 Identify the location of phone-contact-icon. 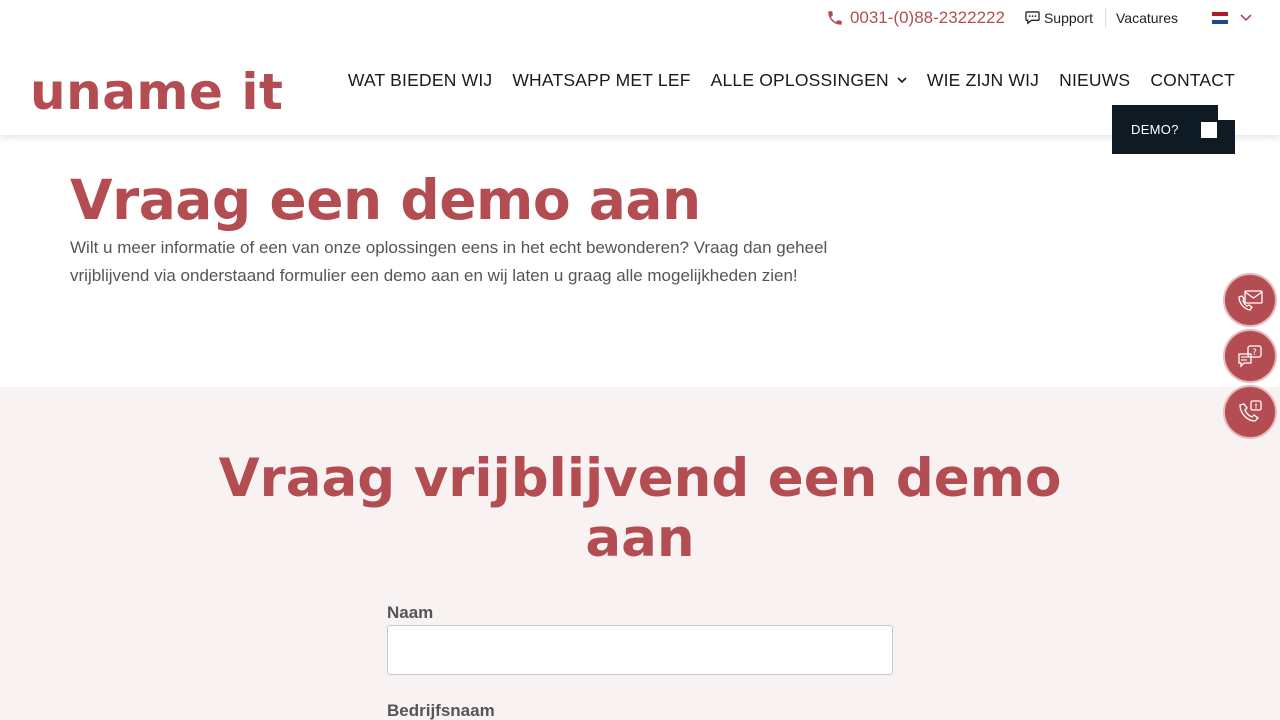
(1250, 411).